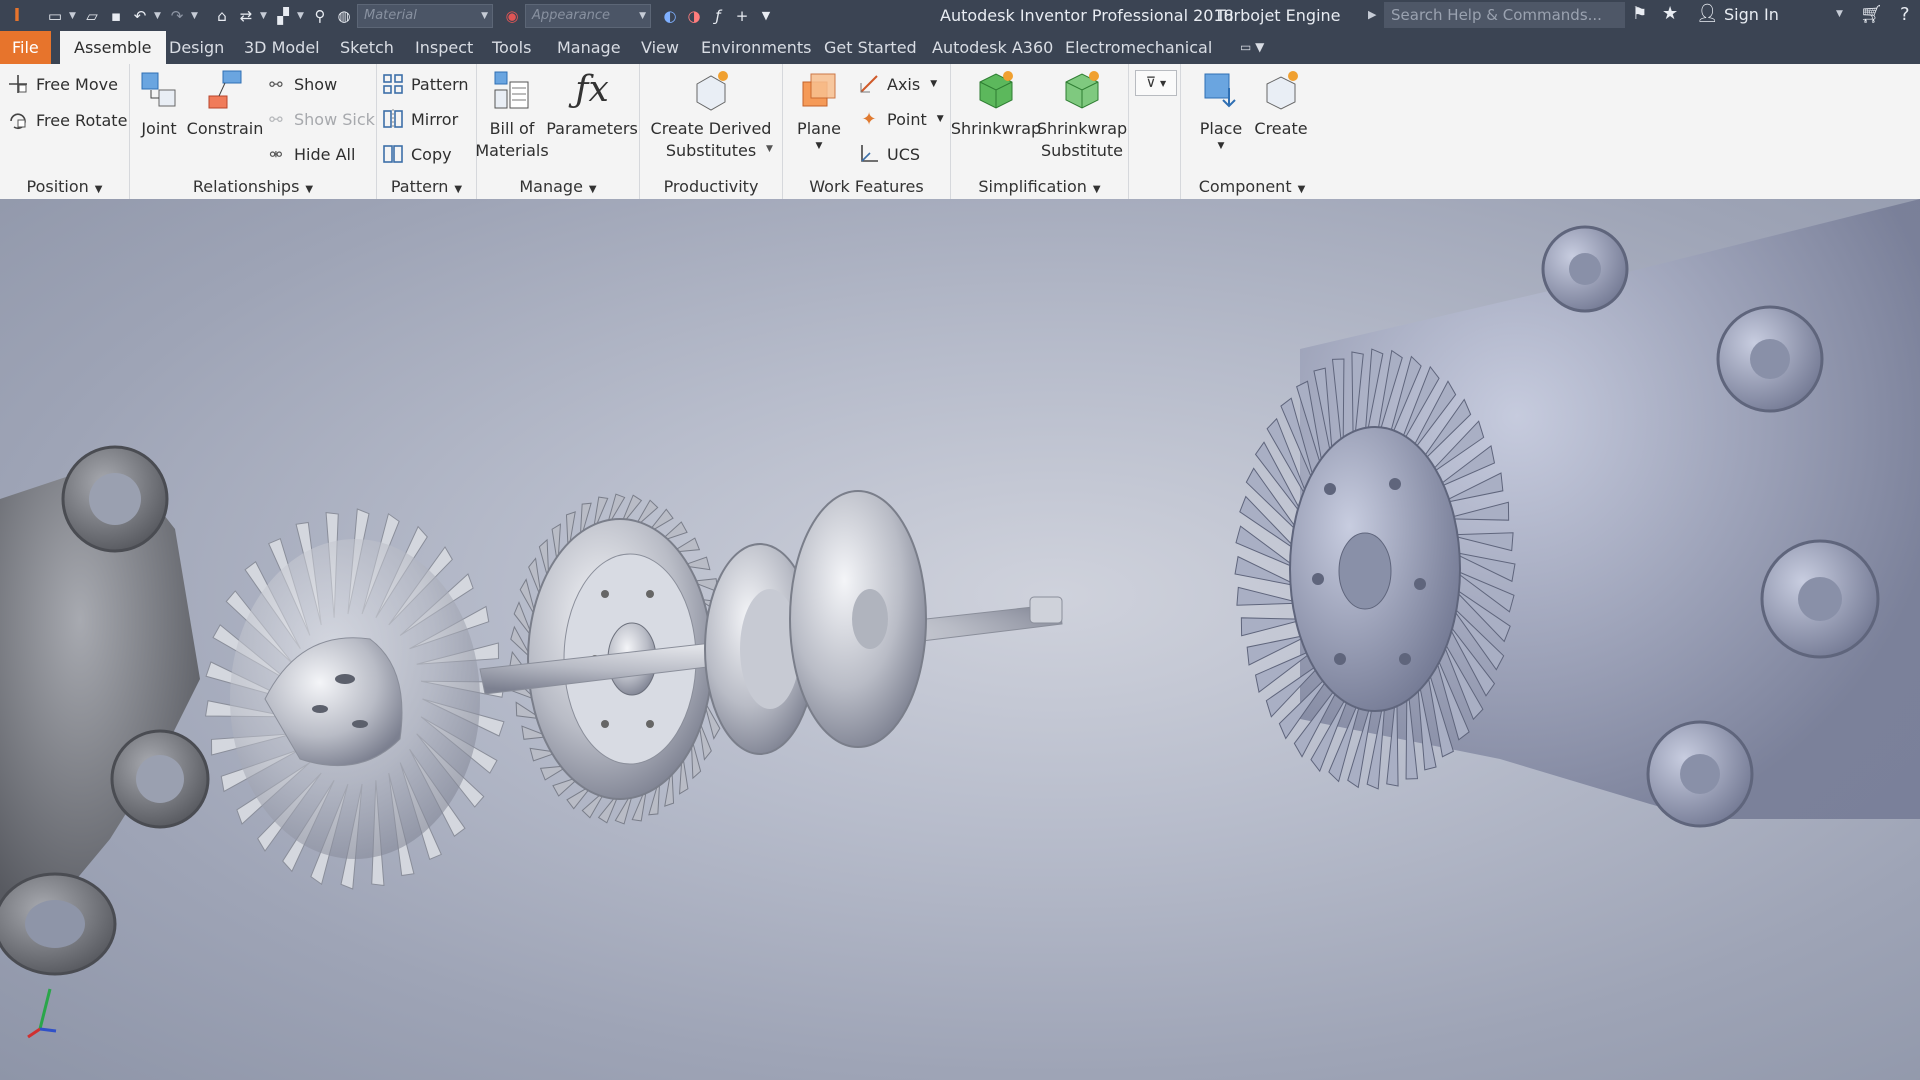 The width and height of the screenshot is (1920, 1080). What do you see at coordinates (1670, 13) in the screenshot?
I see `favorites-star-icon: ★` at bounding box center [1670, 13].